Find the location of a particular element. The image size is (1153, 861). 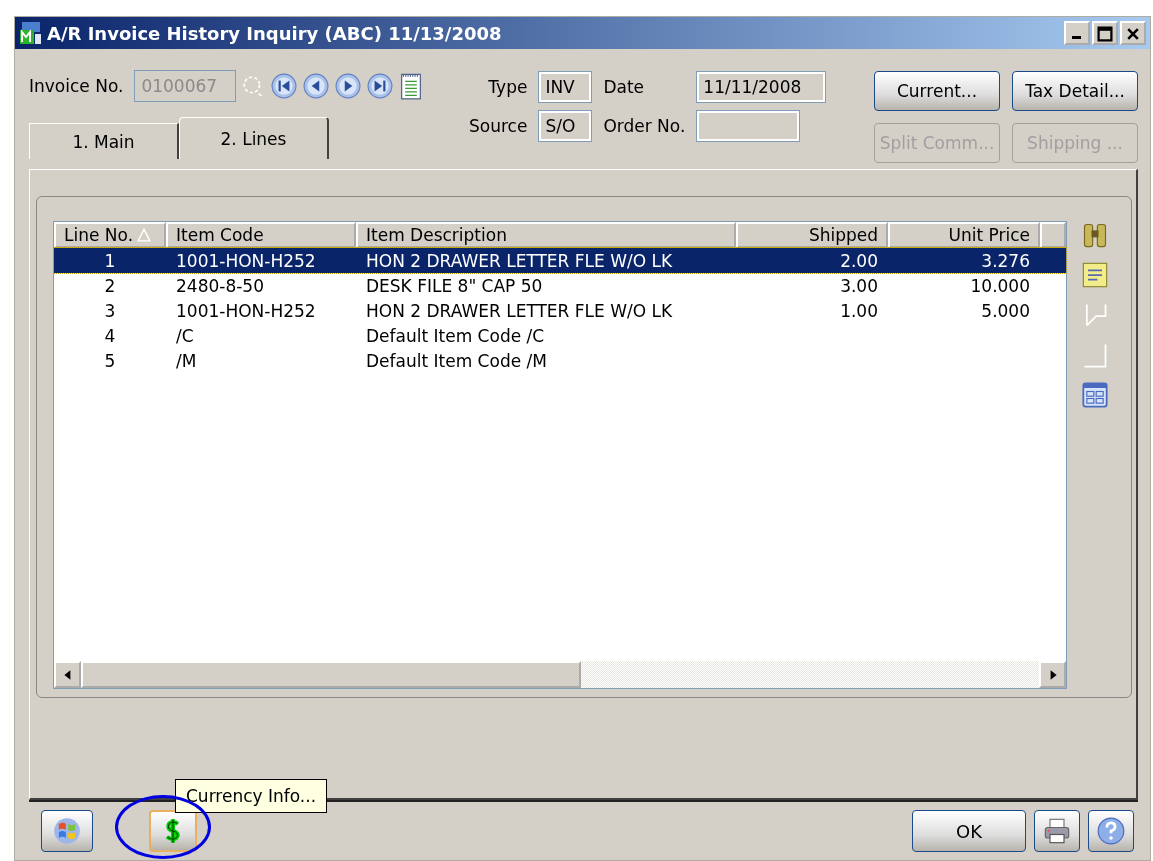

horizontal-scrollbar is located at coordinates (560, 674).